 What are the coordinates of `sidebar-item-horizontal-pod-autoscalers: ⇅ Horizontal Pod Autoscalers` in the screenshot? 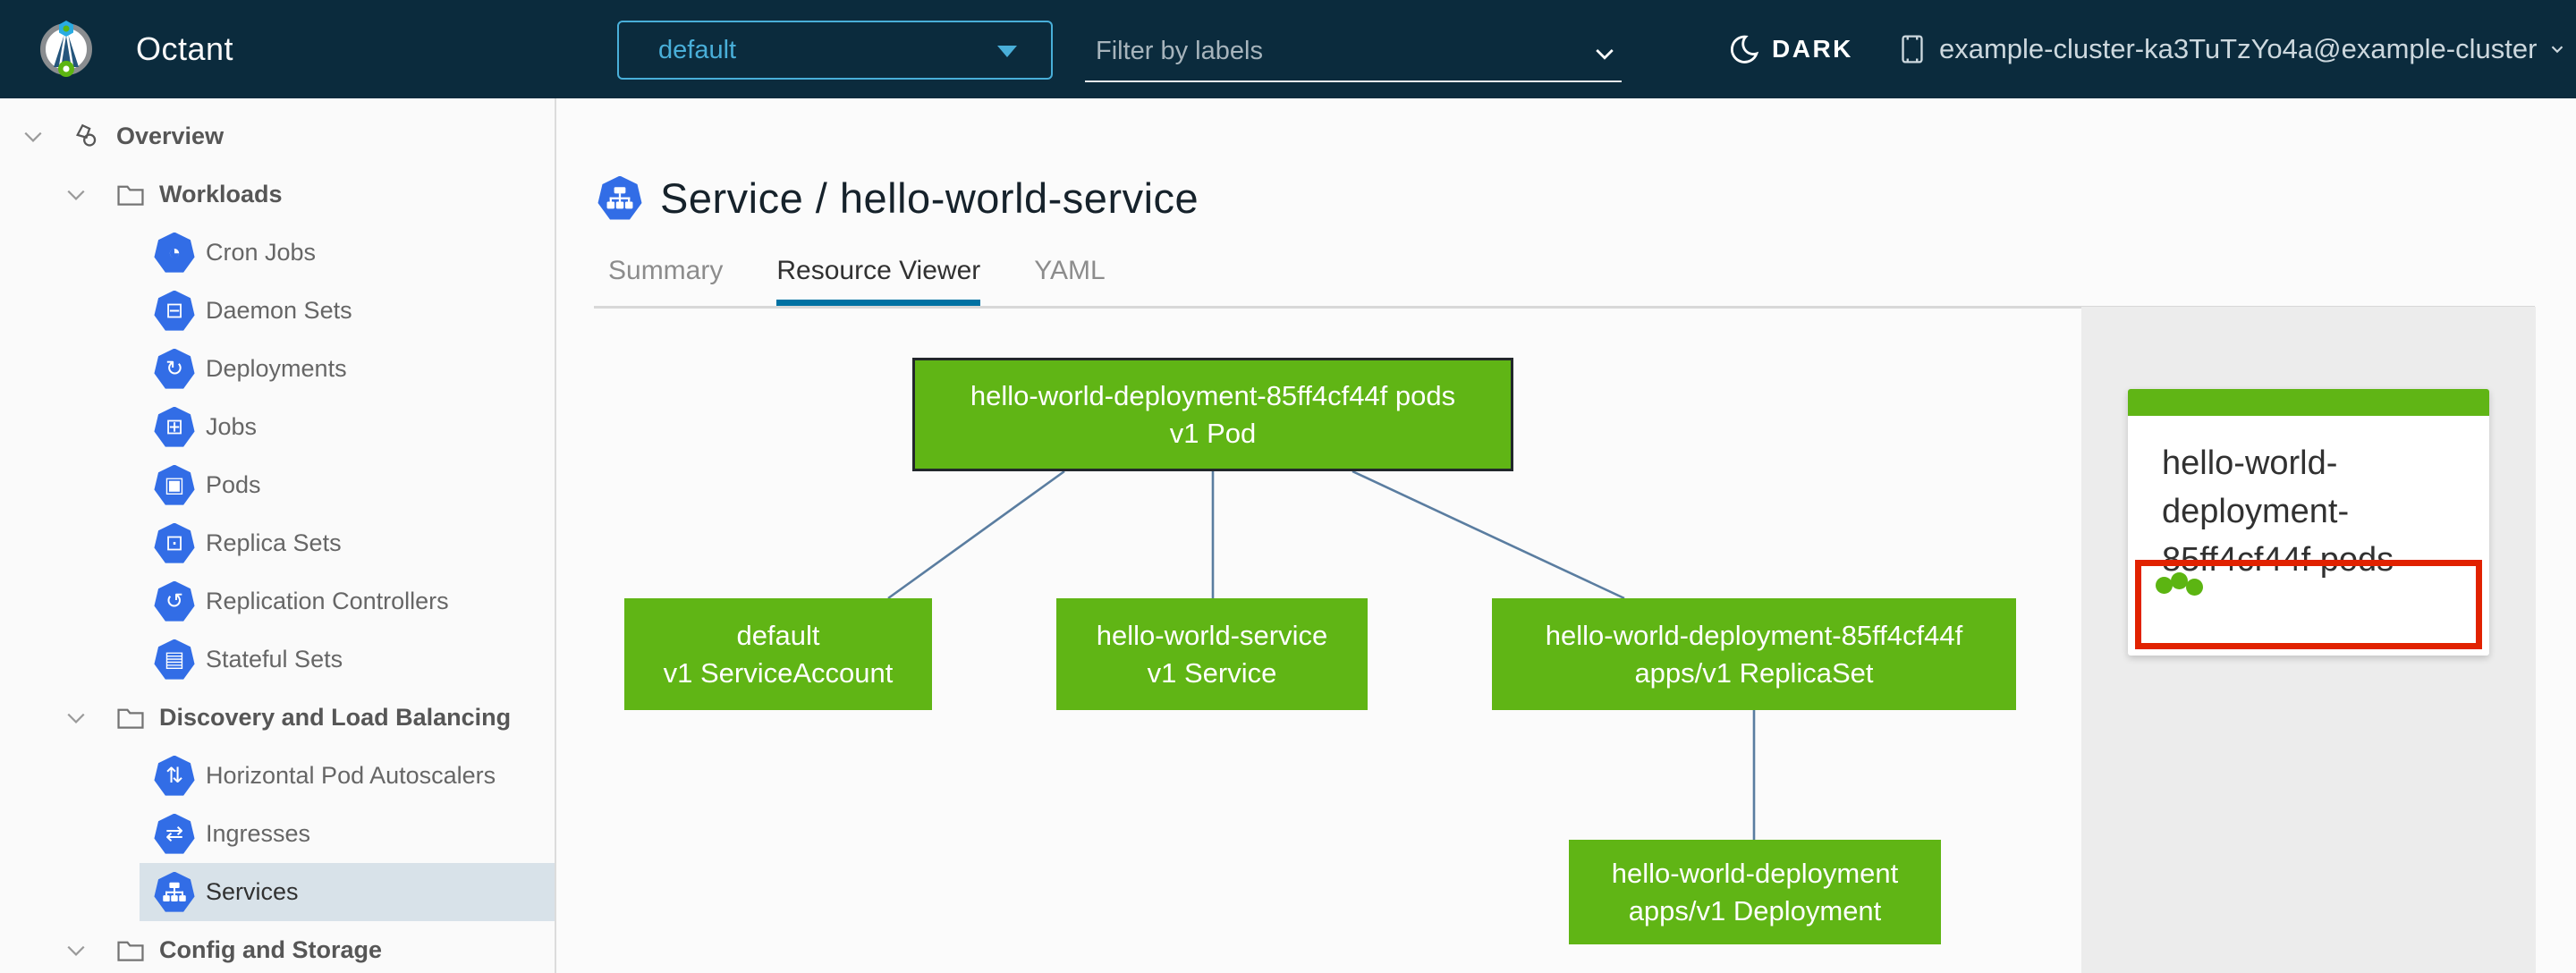 It's located at (347, 776).